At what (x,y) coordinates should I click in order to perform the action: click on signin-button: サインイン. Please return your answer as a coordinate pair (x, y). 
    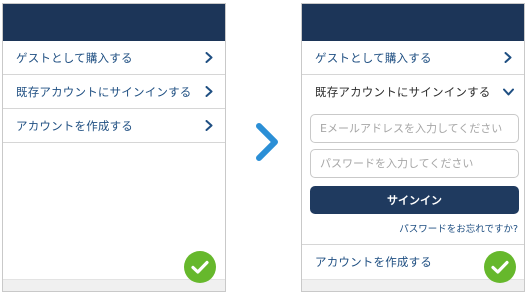
    Looking at the image, I should click on (414, 200).